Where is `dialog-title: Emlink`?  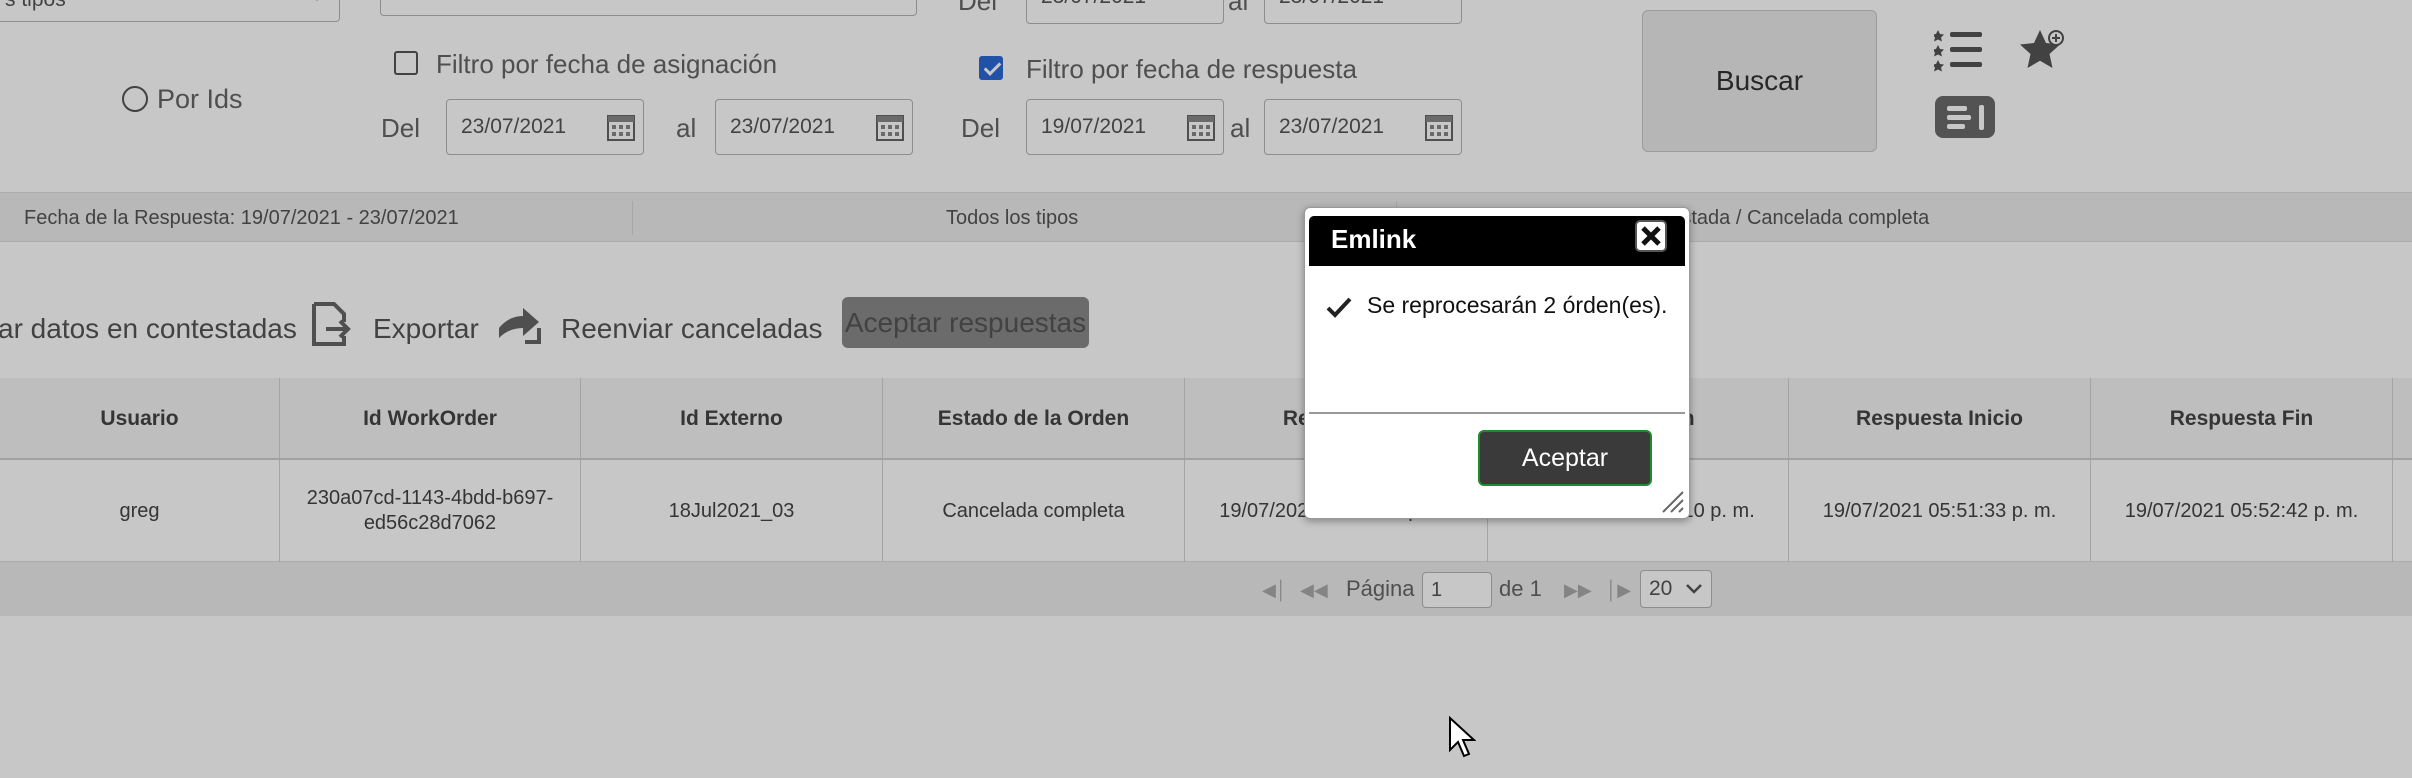
dialog-title: Emlink is located at coordinates (1497, 241).